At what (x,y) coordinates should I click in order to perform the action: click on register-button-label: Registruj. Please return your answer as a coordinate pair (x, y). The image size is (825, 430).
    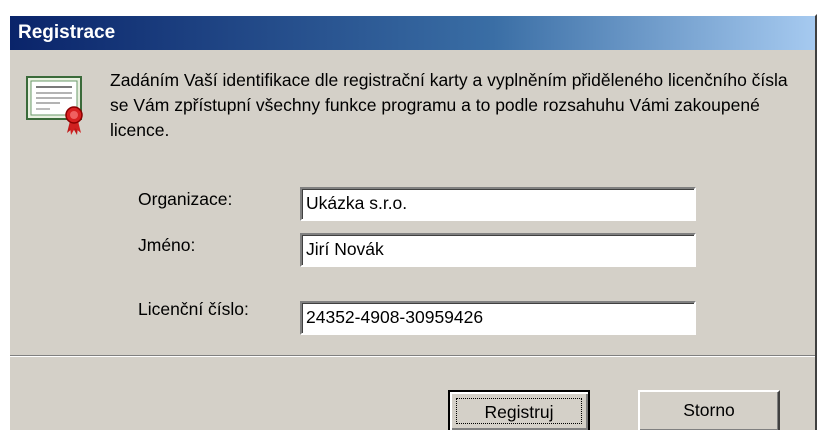
    Looking at the image, I should click on (519, 411).